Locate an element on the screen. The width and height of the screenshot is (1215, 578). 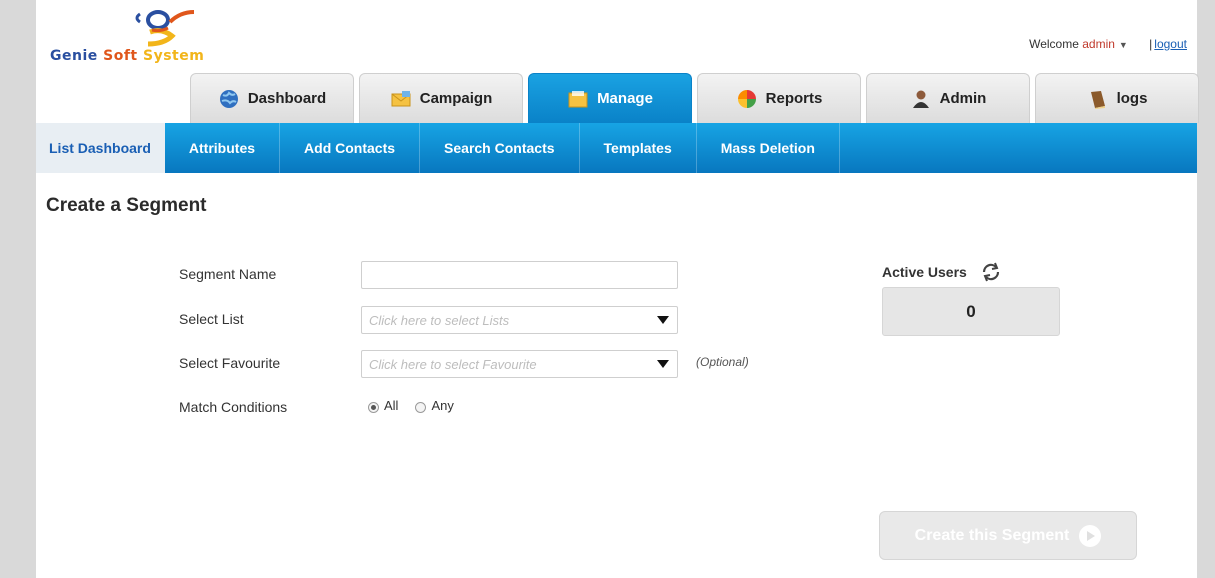
subnav-search-contacts: Search Contacts is located at coordinates (500, 148).